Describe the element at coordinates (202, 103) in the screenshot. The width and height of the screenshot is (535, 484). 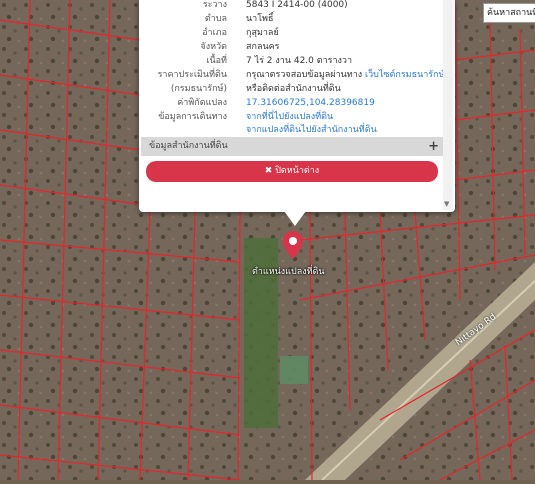
I see `row-label: ค่าพิกัดแปลง` at that location.